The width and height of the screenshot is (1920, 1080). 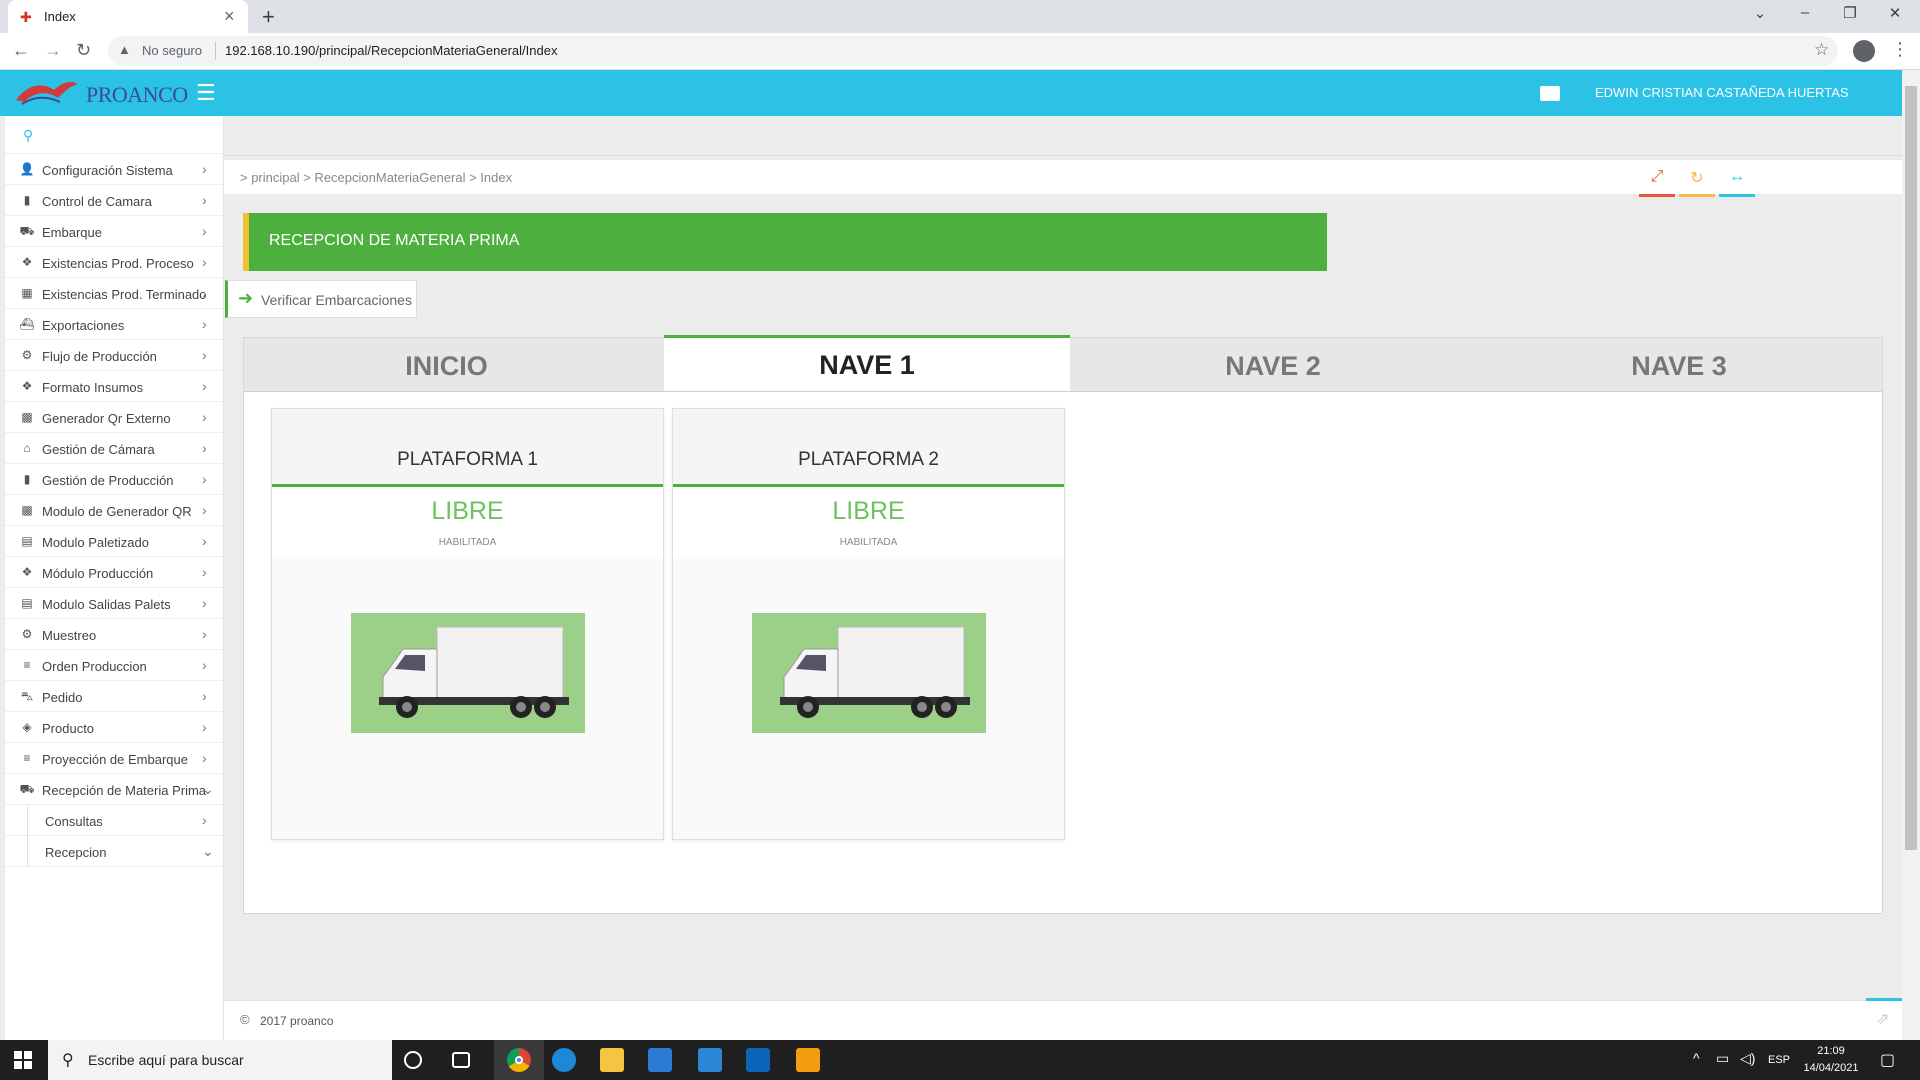 What do you see at coordinates (1063, 1019) in the screenshot?
I see `footer: © 2017 proanco ⇗` at bounding box center [1063, 1019].